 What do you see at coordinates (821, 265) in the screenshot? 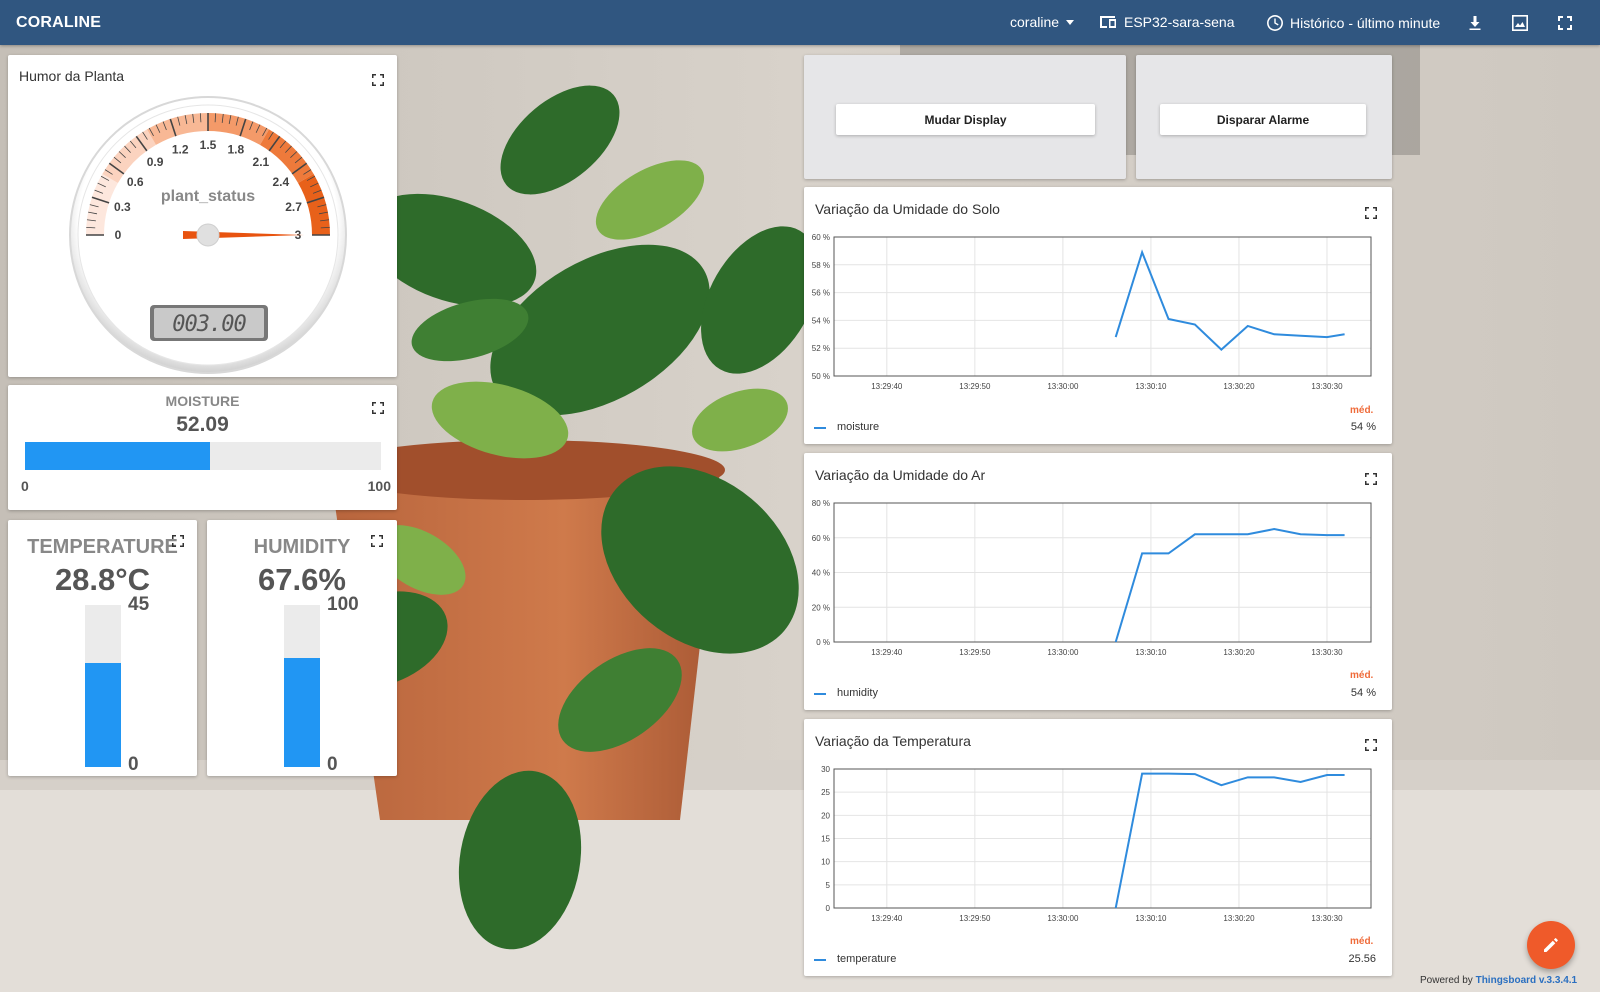
I see `y-tick-label: 58 %` at bounding box center [821, 265].